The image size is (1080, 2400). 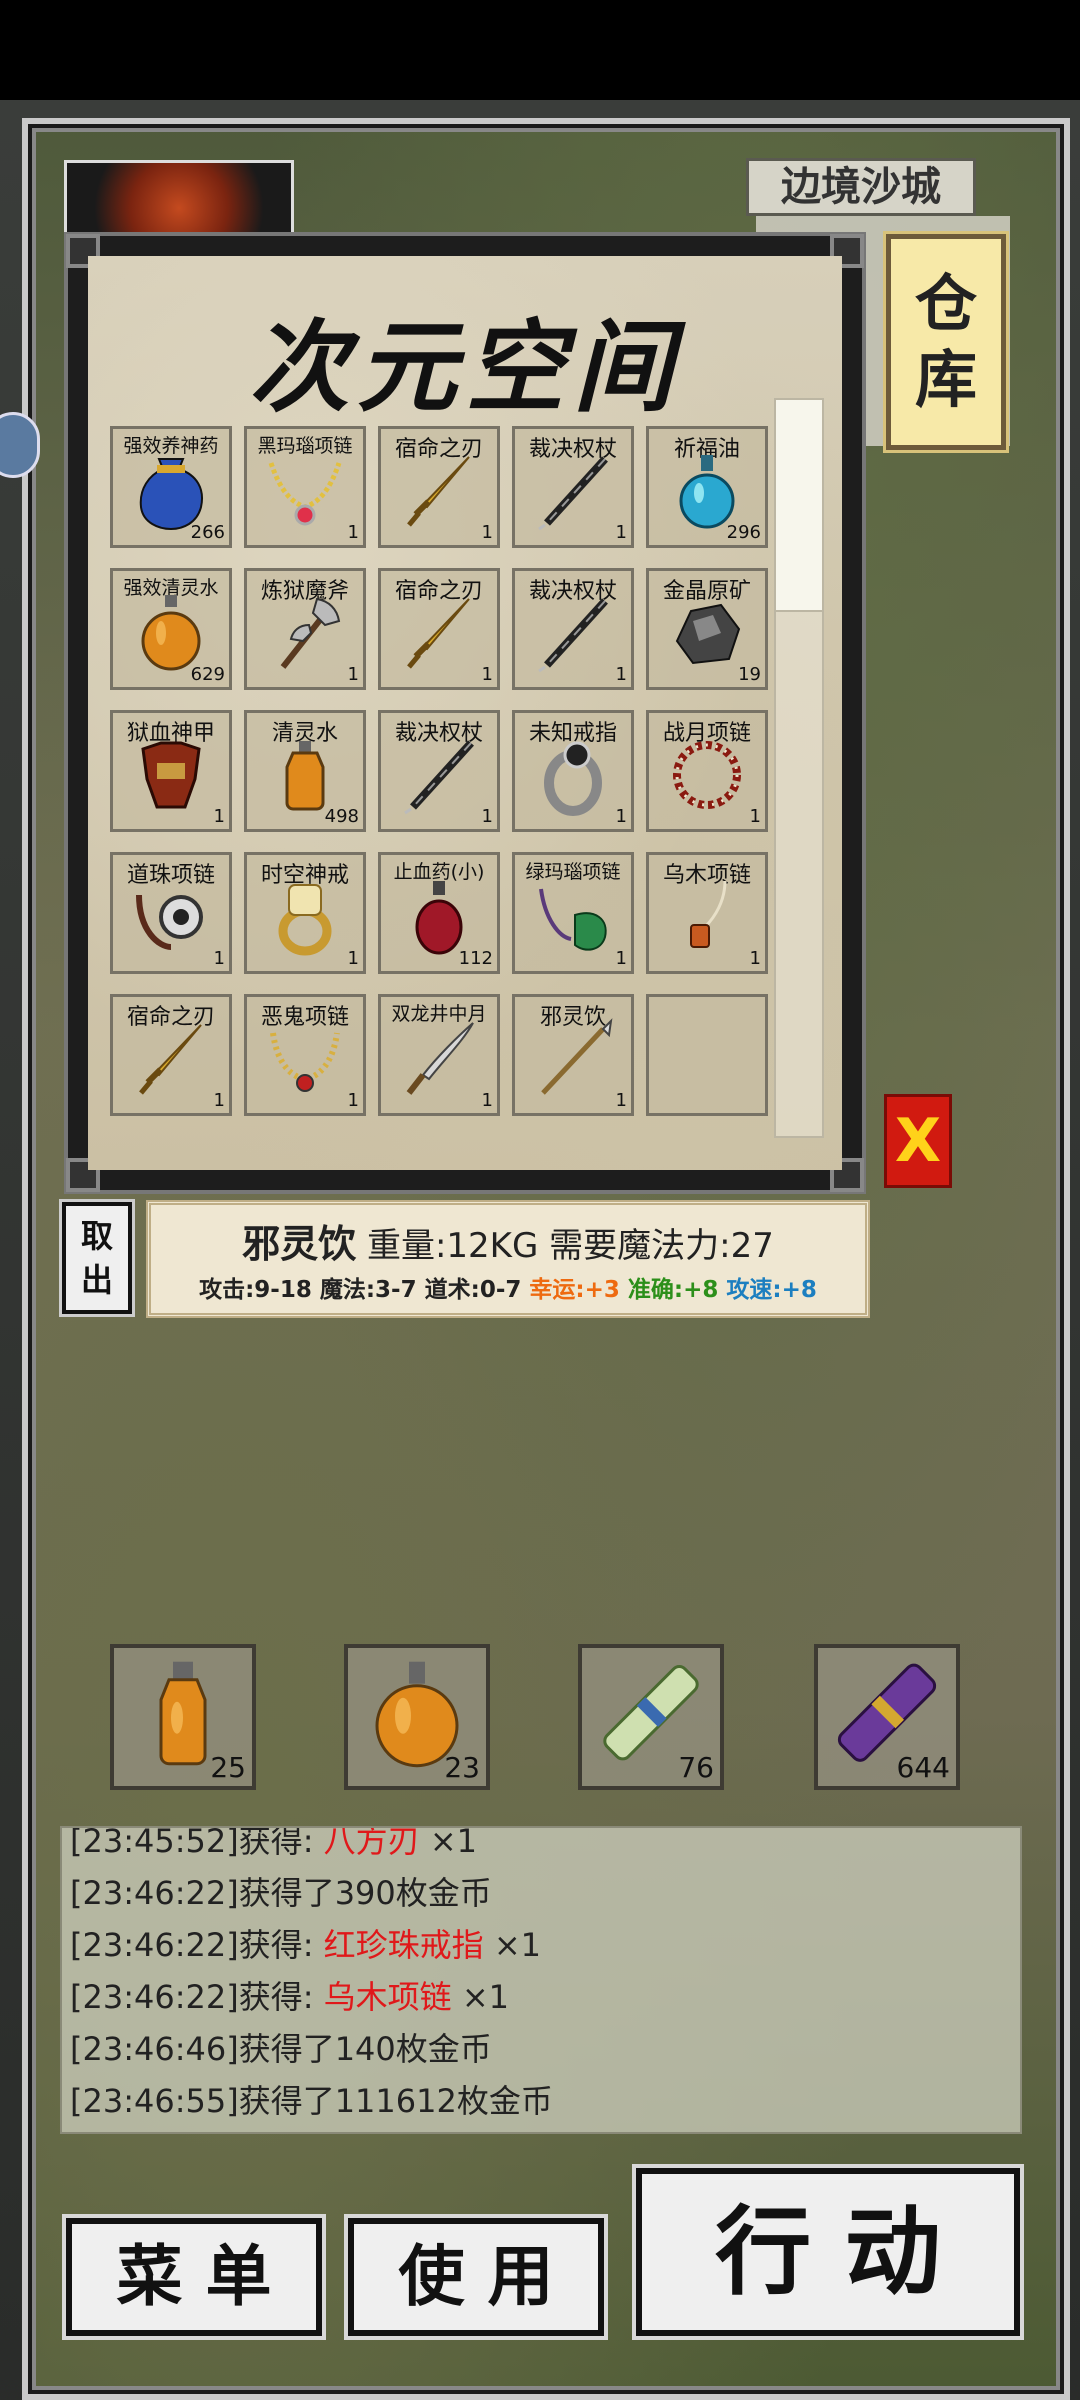 I want to click on item-slot: 道珠项链 1, so click(x=171, y=913).